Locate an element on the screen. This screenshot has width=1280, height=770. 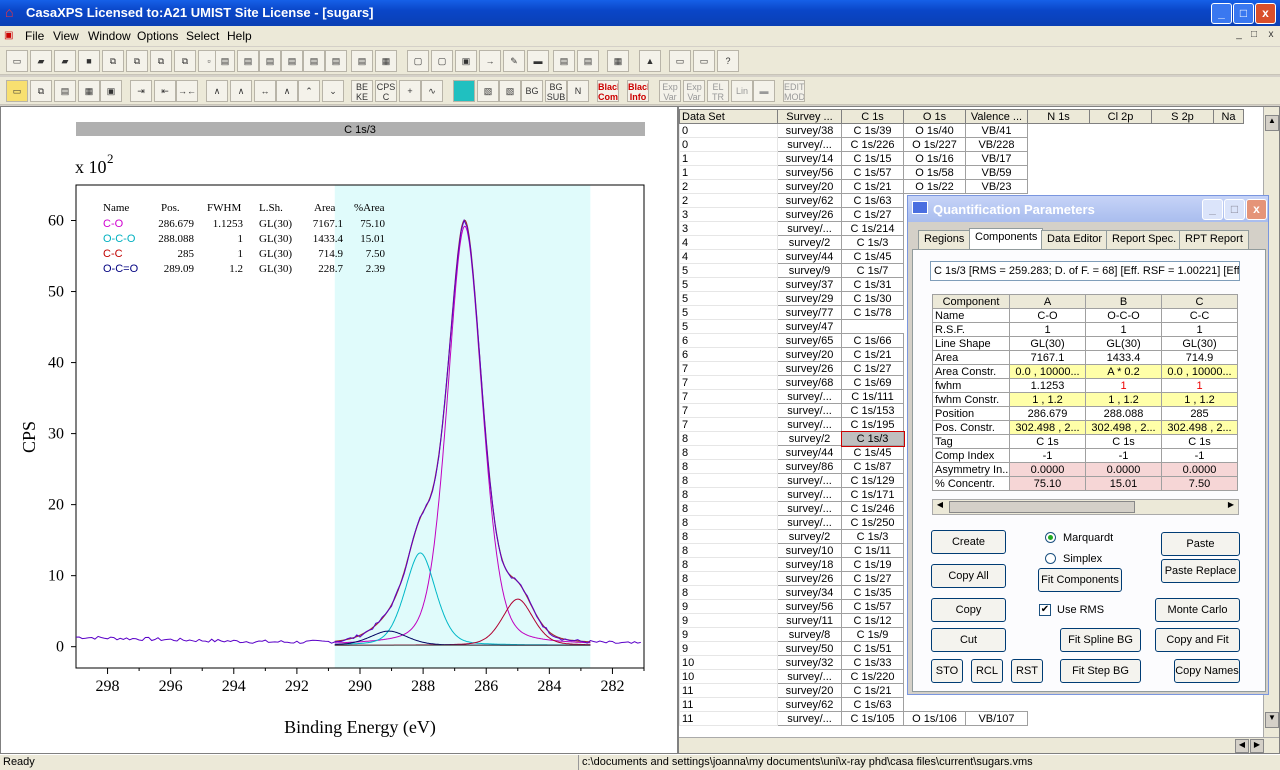
copy-button: Copy is located at coordinates (968, 610).